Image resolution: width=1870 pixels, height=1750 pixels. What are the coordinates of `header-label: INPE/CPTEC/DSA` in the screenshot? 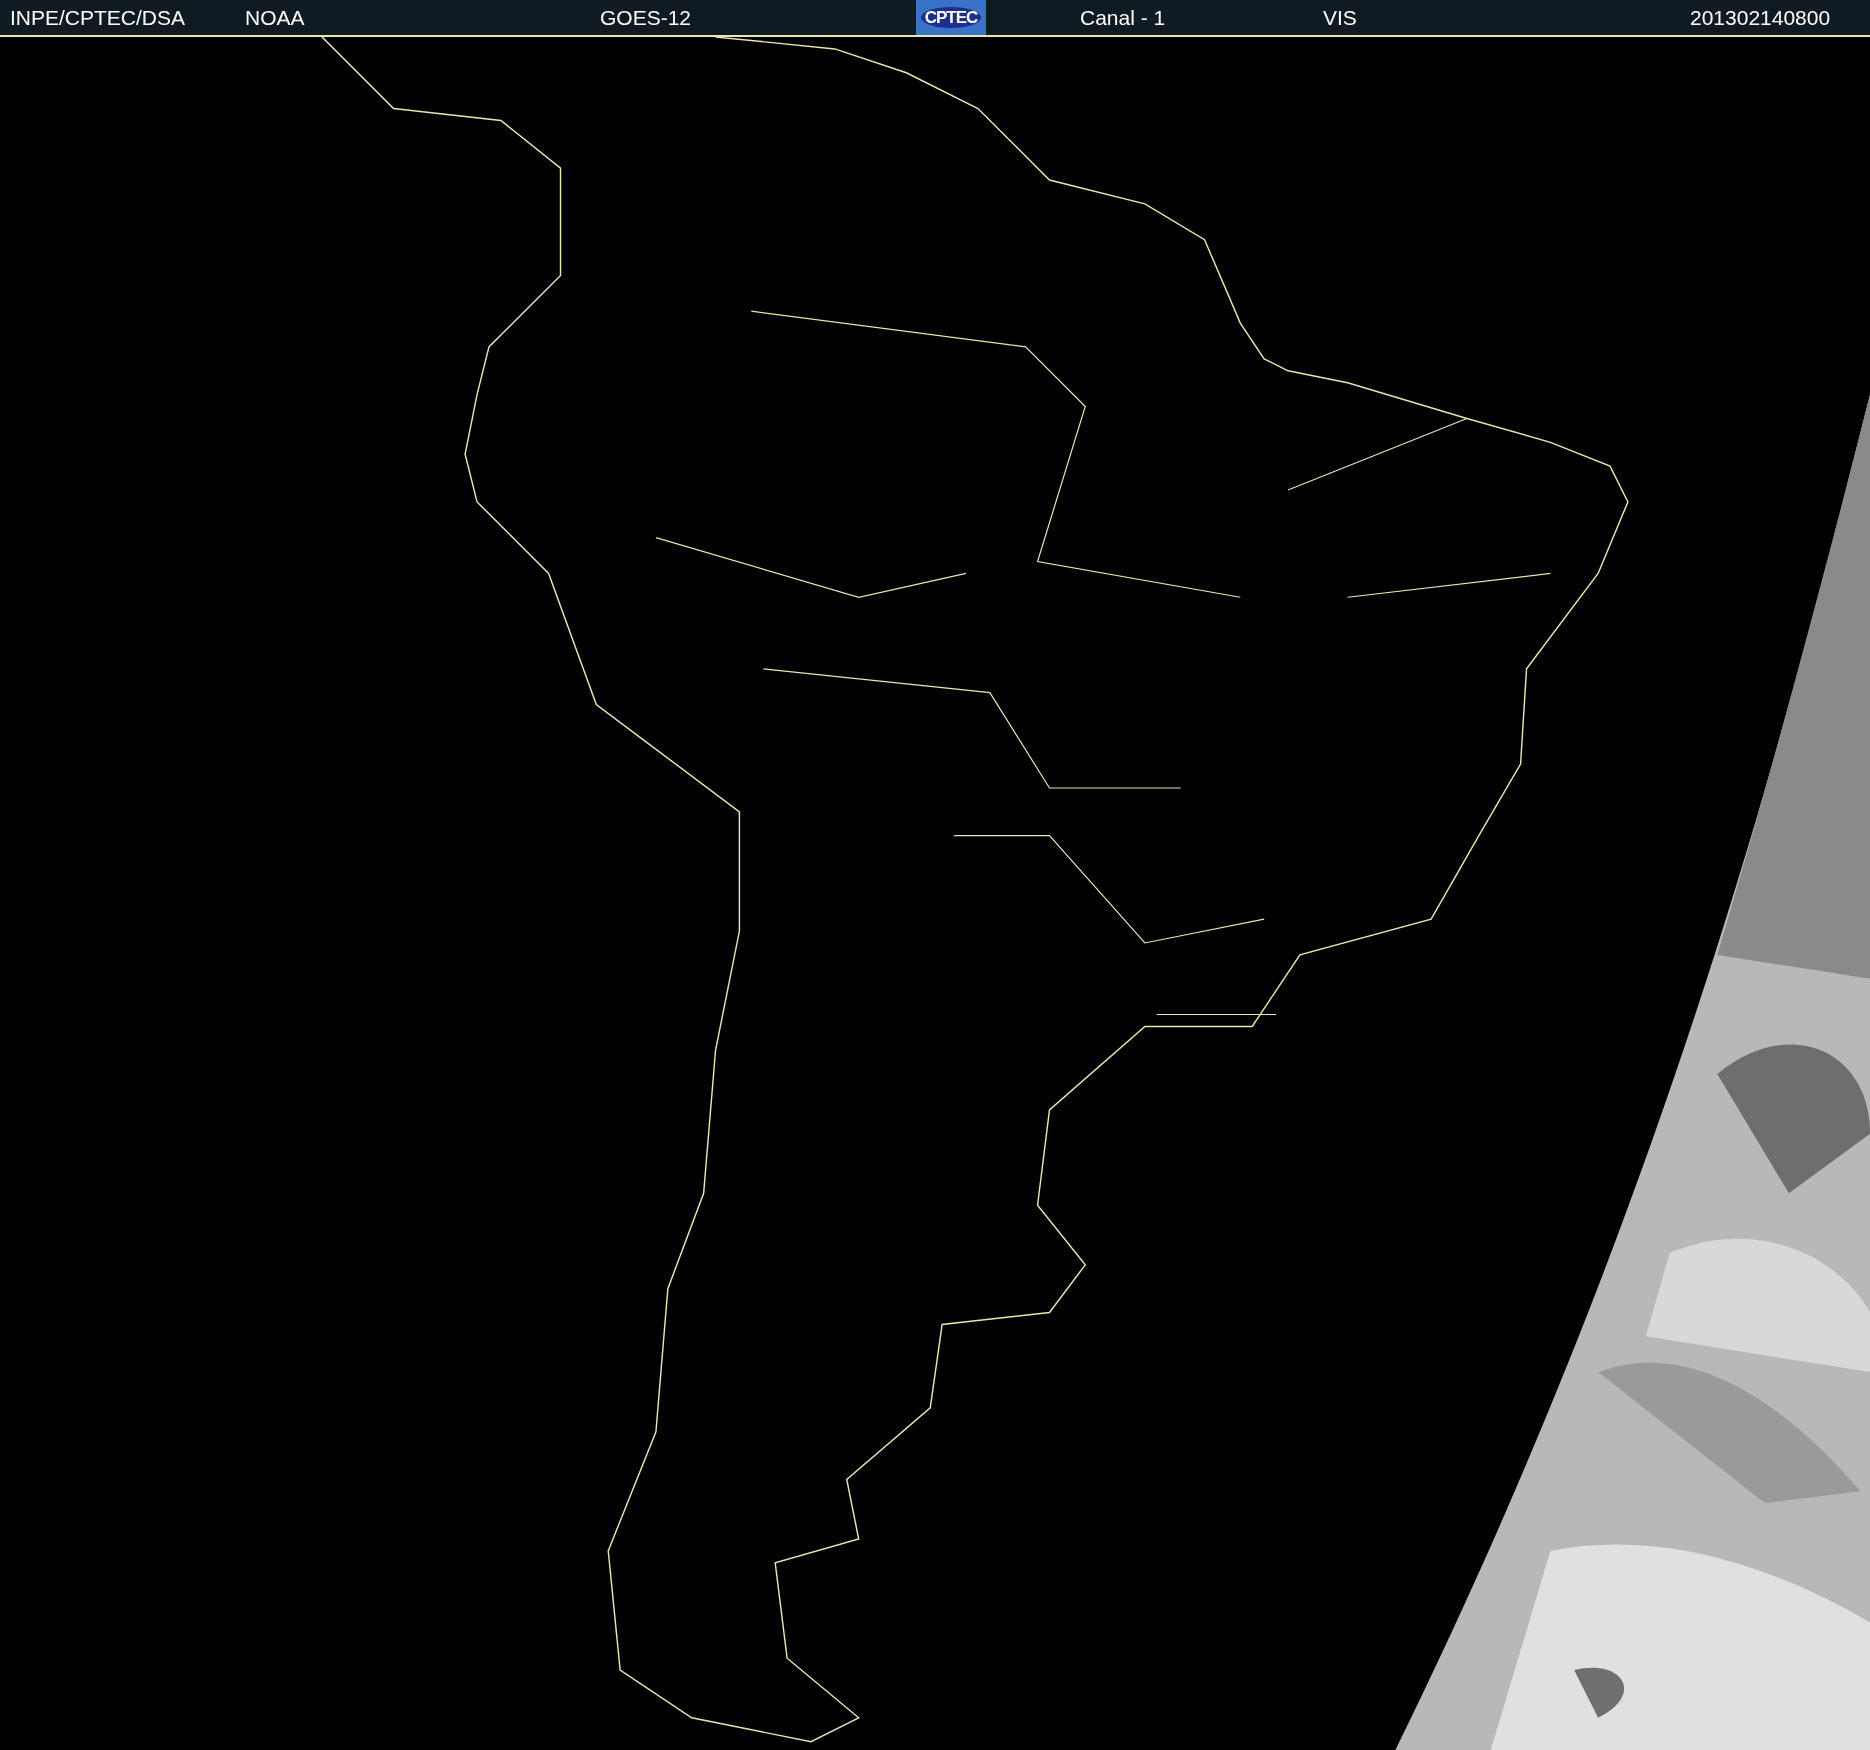 It's located at (98, 17).